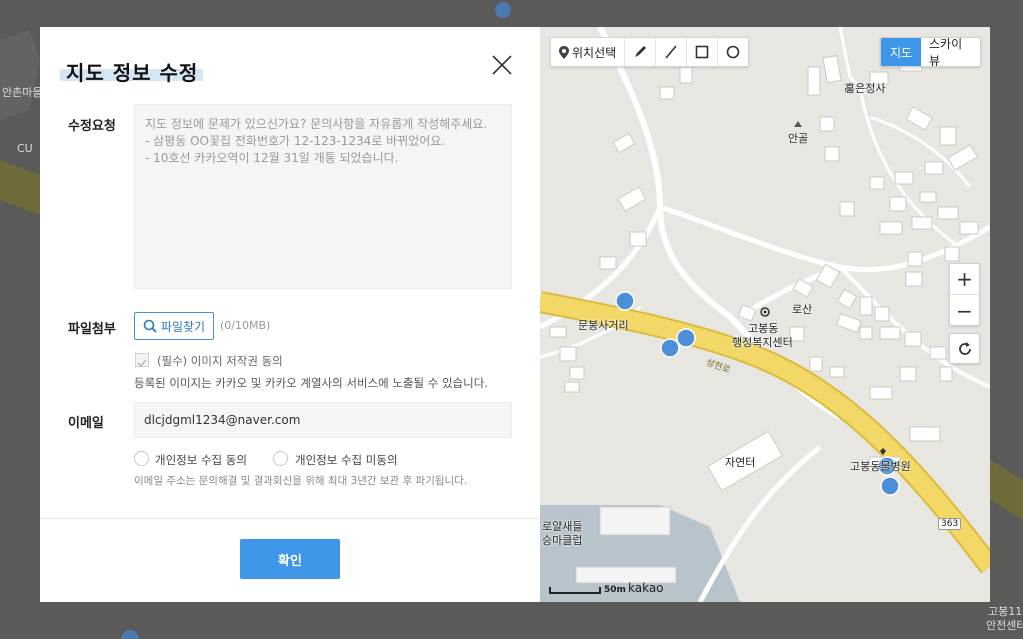  What do you see at coordinates (141, 458) in the screenshot?
I see `privacy-agree-radio` at bounding box center [141, 458].